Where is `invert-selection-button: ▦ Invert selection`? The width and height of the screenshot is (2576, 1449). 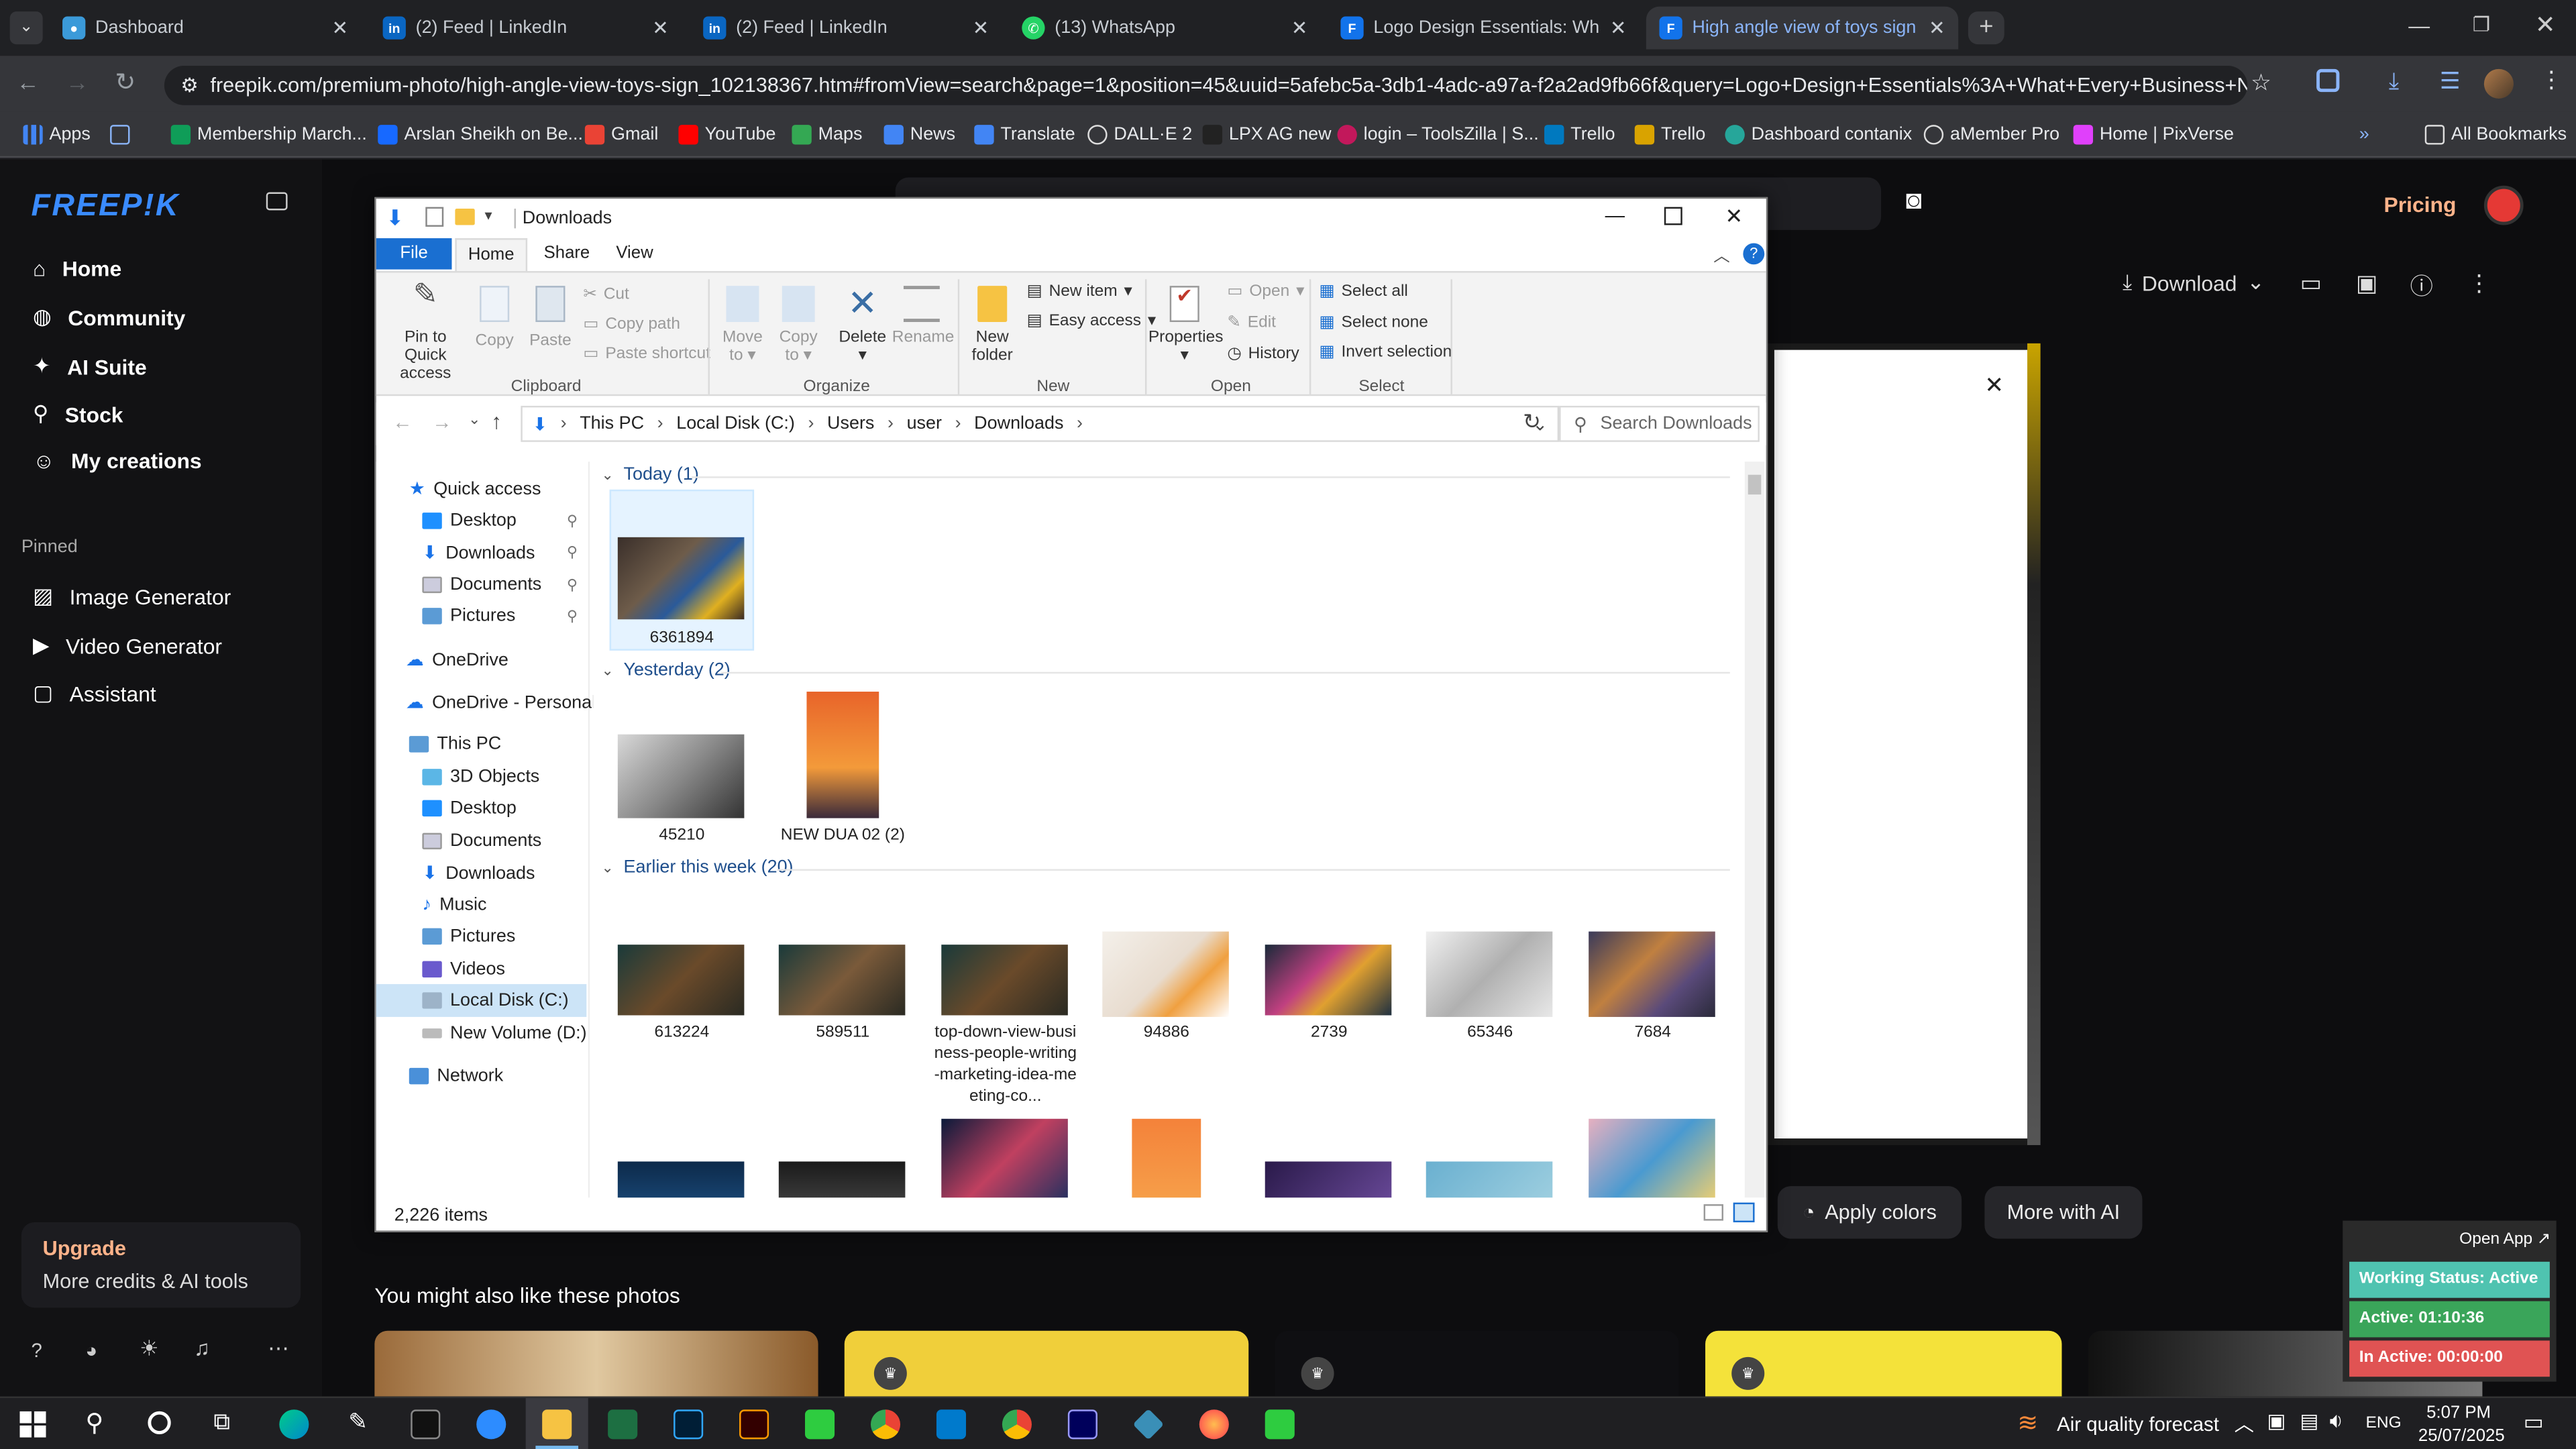
invert-selection-button: ▦ Invert selection is located at coordinates (1386, 352).